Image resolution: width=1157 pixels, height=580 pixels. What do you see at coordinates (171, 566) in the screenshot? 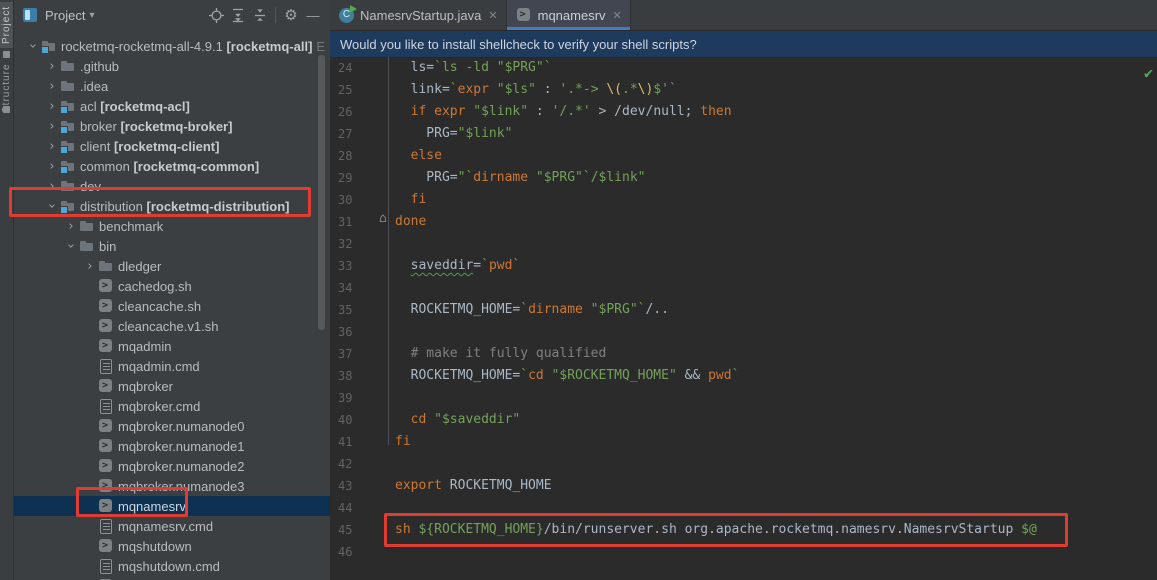
I see `tree-row: mqshutdown.cmd` at bounding box center [171, 566].